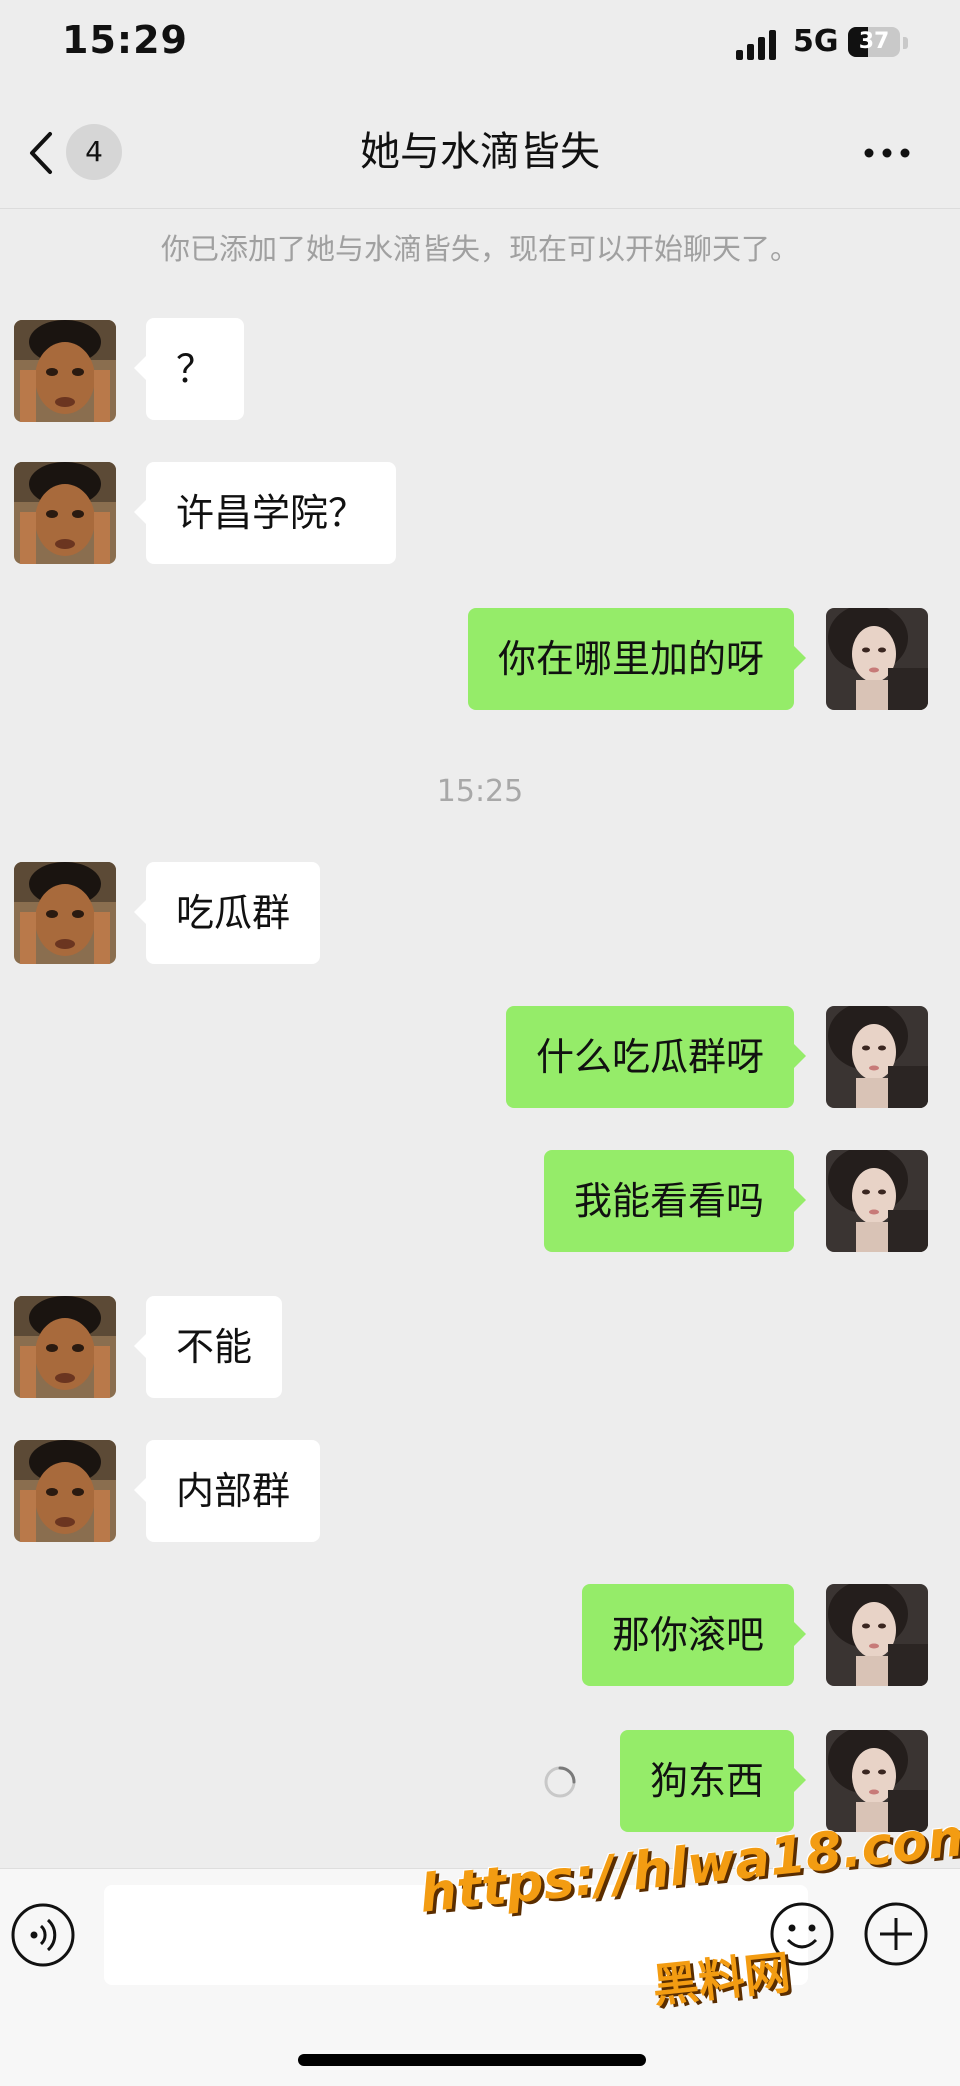 The height and width of the screenshot is (2086, 960). I want to click on outgoing-message: 狗东西, so click(713, 1781).